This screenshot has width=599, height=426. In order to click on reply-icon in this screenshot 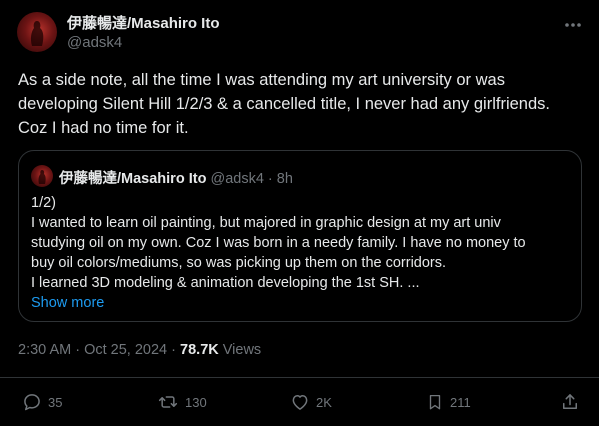, I will do `click(32, 402)`.